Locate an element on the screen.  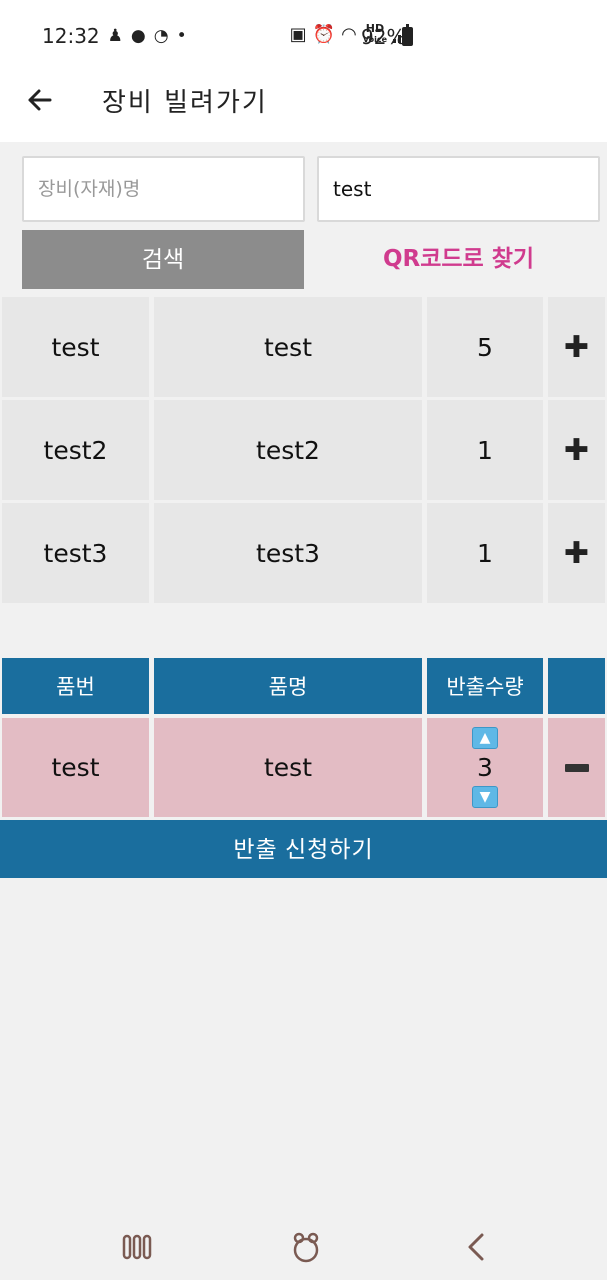
result-name: test2 is located at coordinates (288, 450).